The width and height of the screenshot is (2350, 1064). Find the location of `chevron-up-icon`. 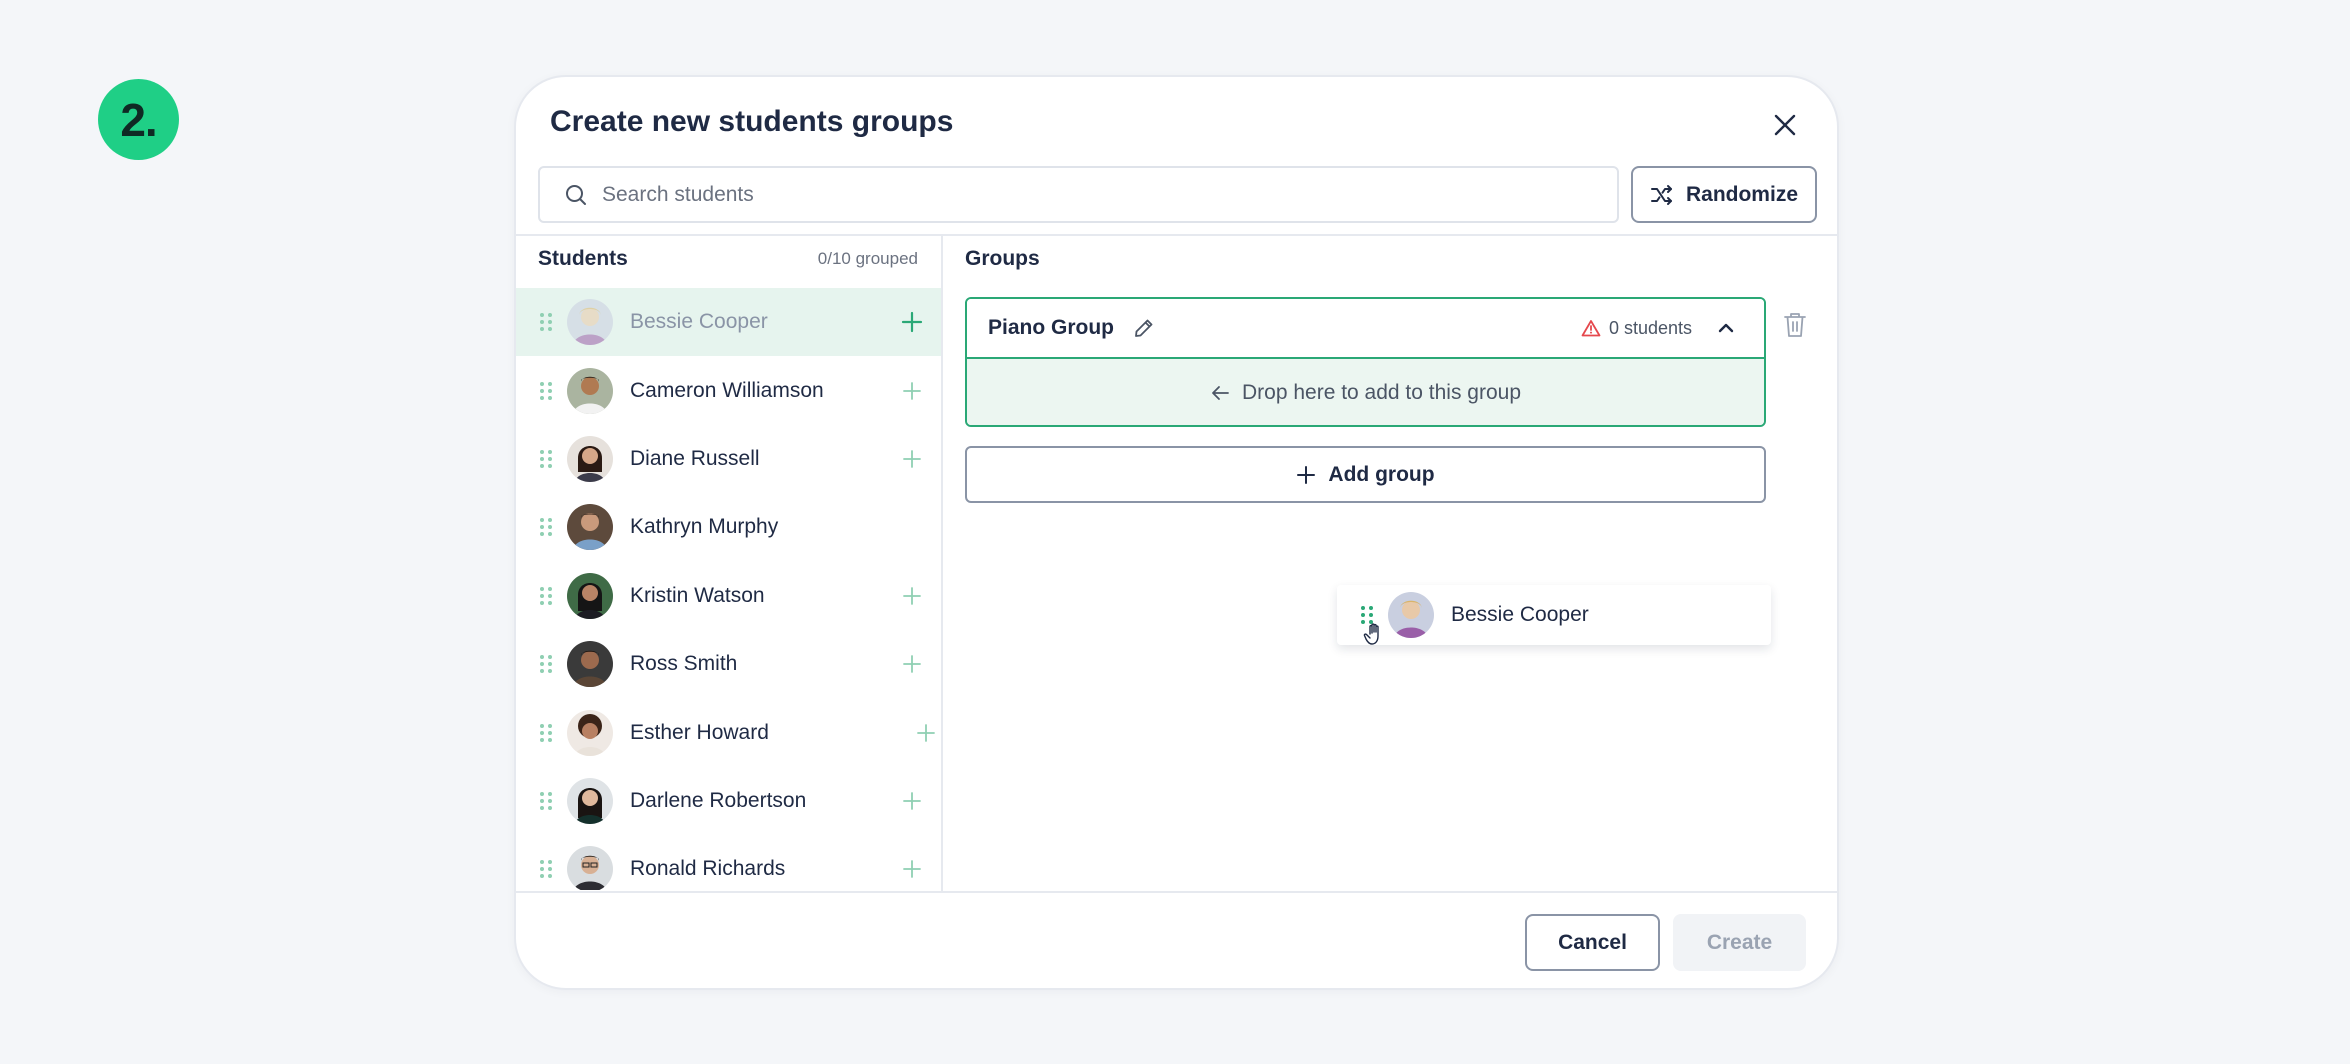

chevron-up-icon is located at coordinates (1726, 328).